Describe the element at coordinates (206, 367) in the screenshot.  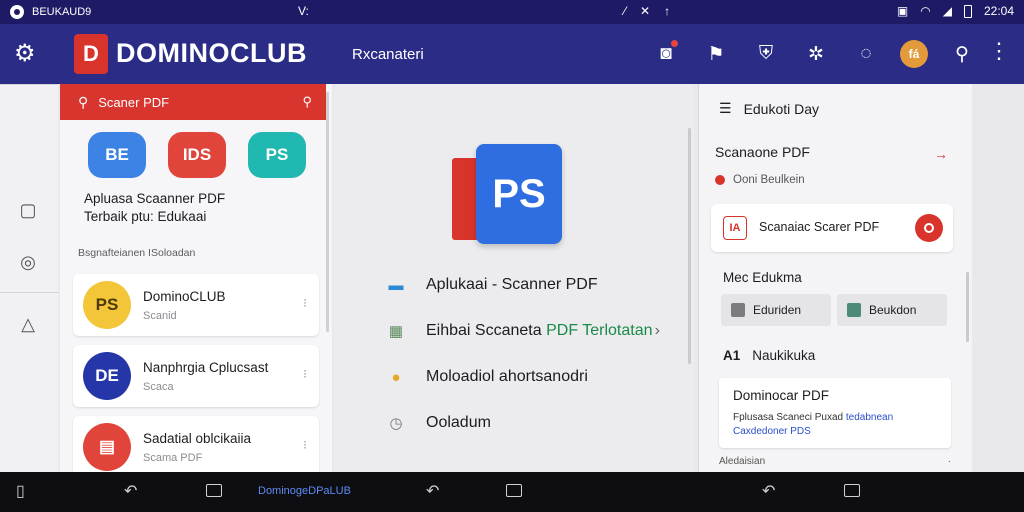
I see `list-item-title: Nanphrgia Cplucsast` at that location.